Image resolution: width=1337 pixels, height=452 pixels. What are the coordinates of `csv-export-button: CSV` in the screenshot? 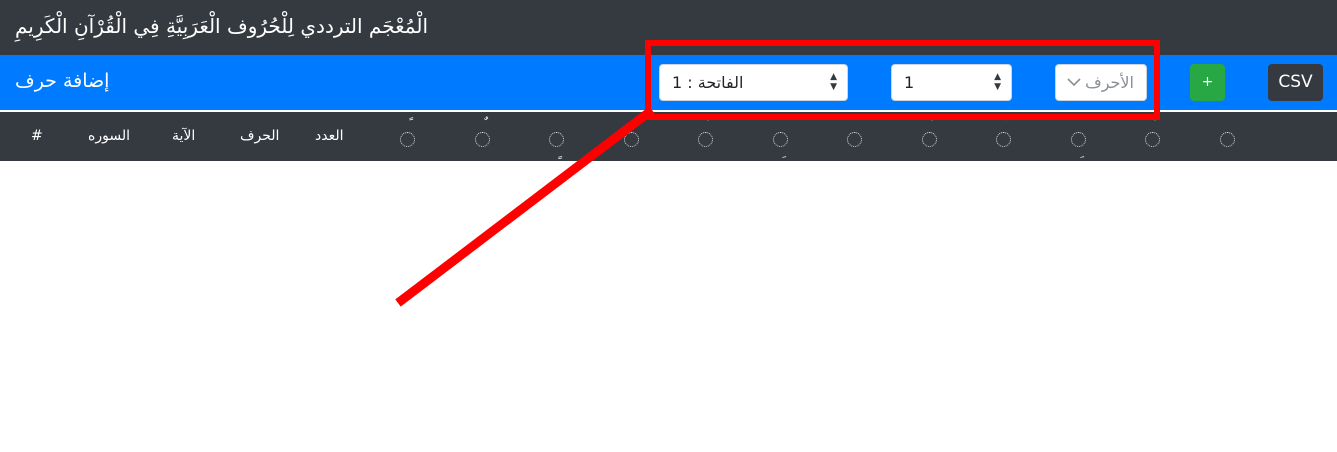 It's located at (1295, 82).